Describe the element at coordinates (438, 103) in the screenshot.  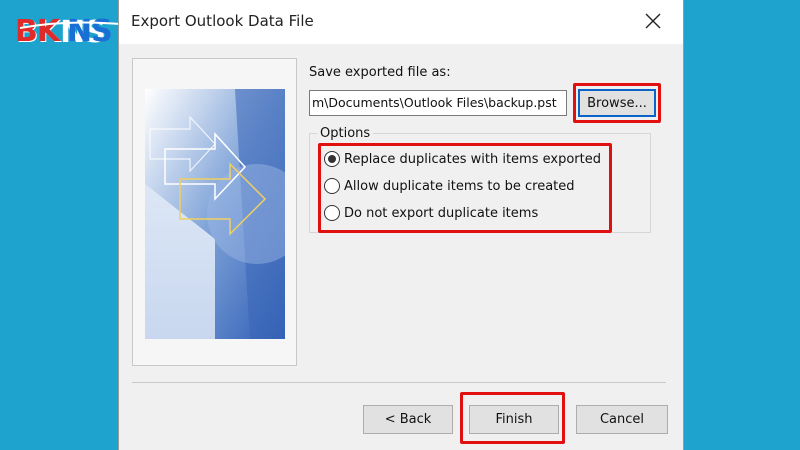
I see `file-path-input: m\Documents\Outlook Files\backup.pst` at that location.